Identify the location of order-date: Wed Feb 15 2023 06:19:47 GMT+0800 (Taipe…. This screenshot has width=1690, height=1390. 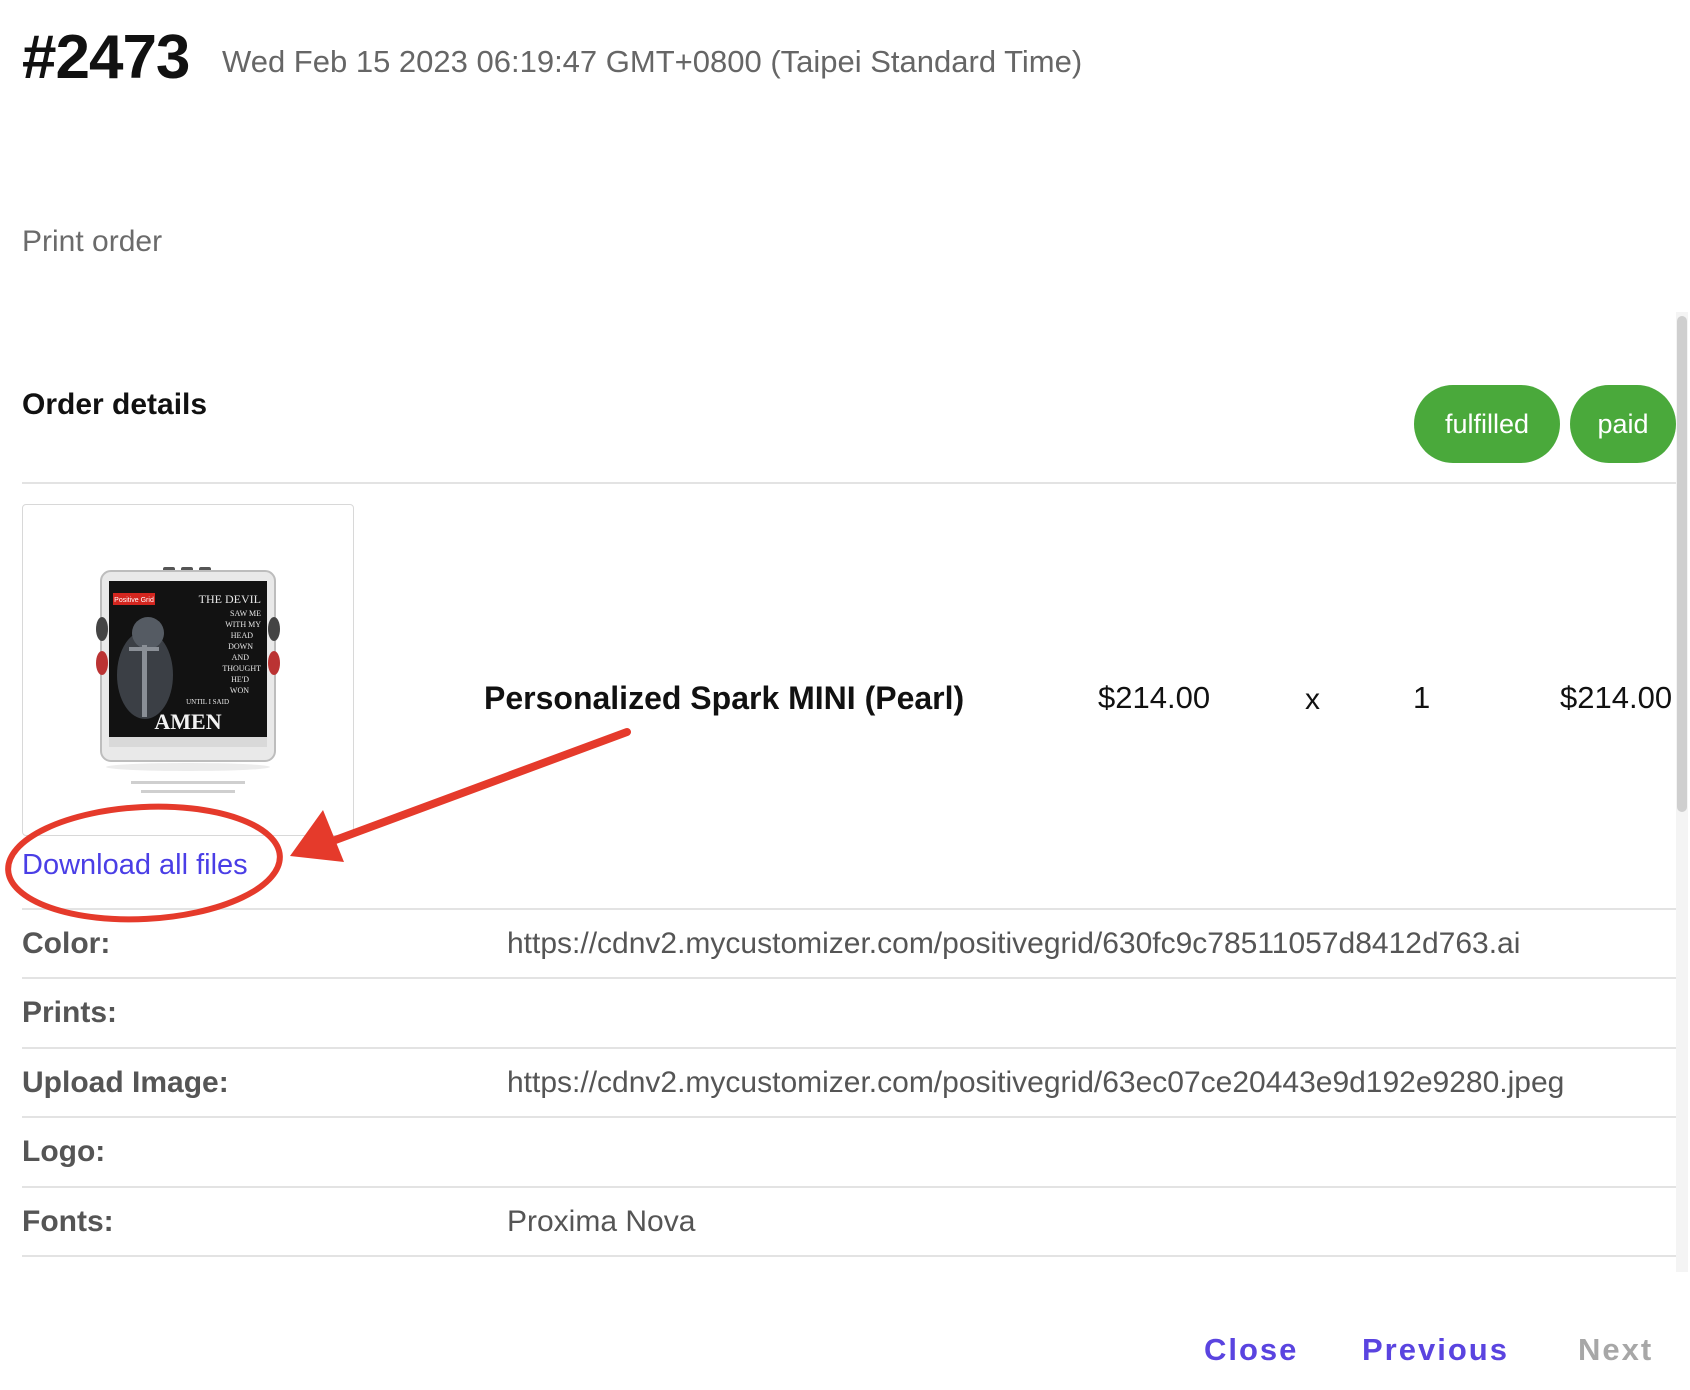
(652, 61).